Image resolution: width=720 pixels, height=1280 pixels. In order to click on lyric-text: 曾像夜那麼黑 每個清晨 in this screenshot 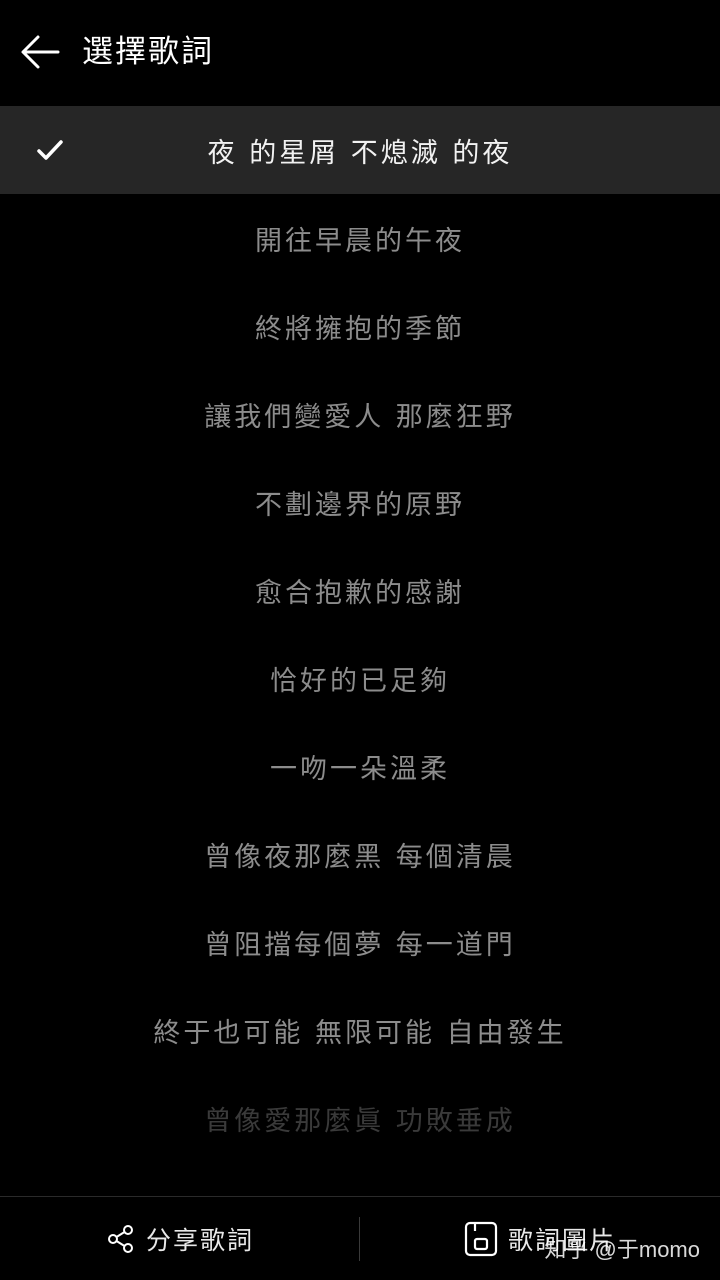, I will do `click(360, 857)`.